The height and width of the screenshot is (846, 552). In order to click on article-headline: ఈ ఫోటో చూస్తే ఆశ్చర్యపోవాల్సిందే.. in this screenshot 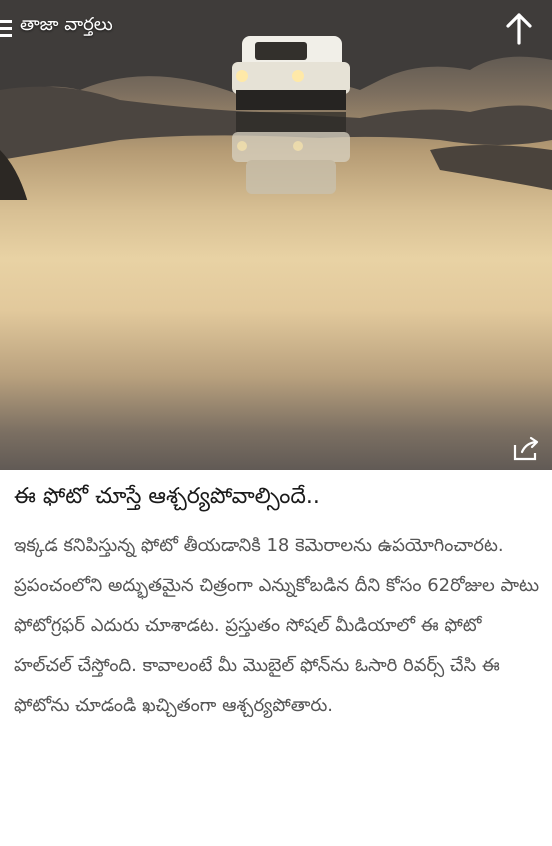, I will do `click(279, 497)`.